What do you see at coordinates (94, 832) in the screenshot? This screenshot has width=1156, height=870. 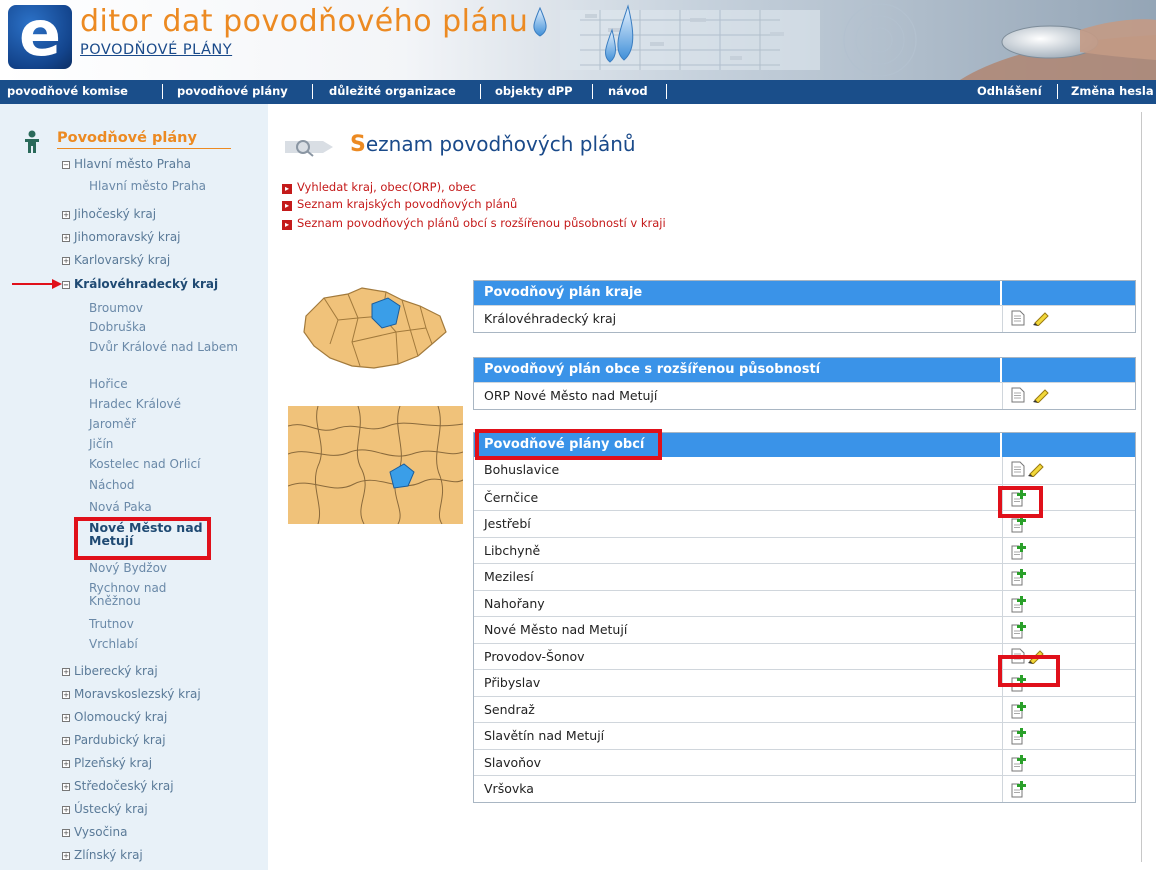 I see `tree-region-vysocina: + Vysočina` at bounding box center [94, 832].